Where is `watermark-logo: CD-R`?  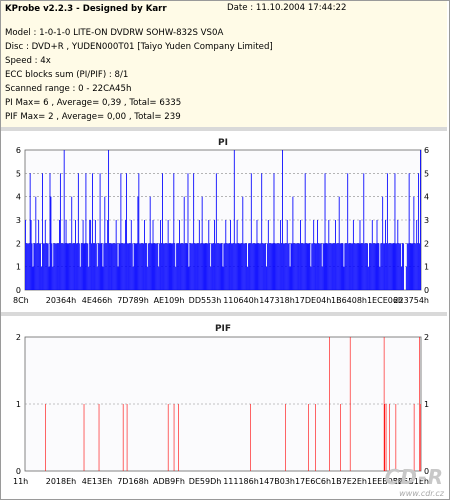 watermark-logo: CD-R is located at coordinates (414, 477).